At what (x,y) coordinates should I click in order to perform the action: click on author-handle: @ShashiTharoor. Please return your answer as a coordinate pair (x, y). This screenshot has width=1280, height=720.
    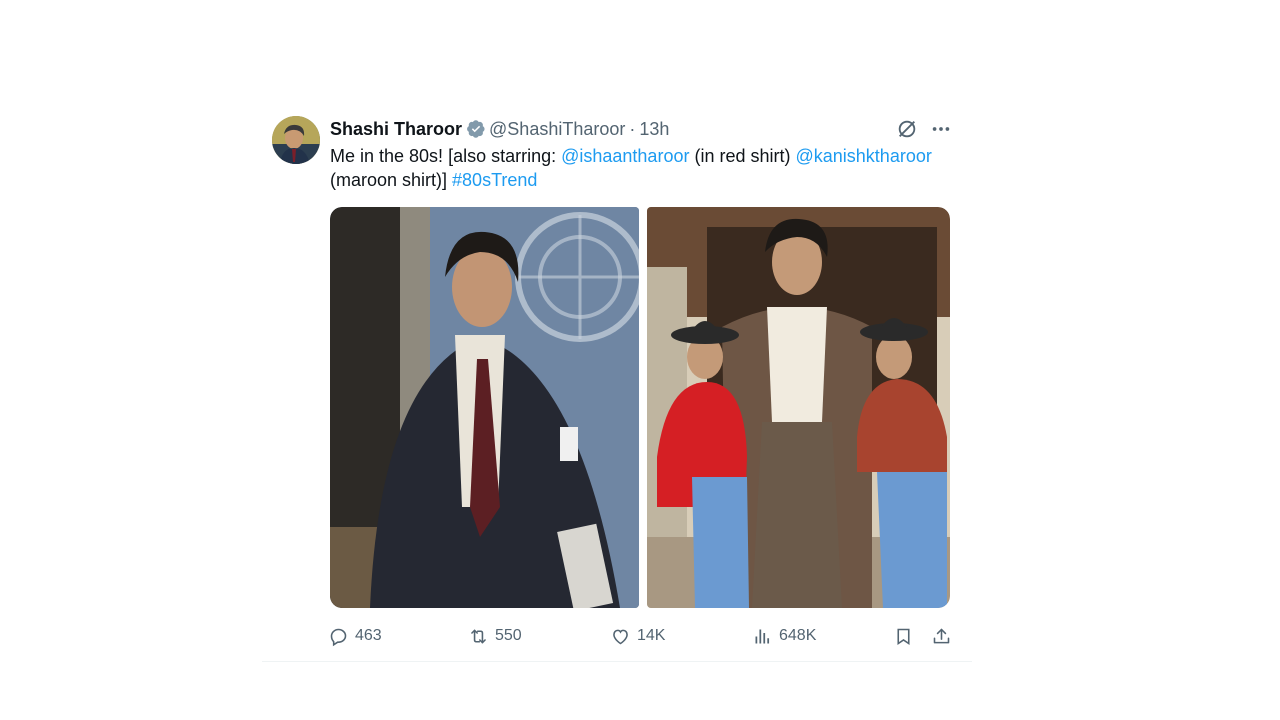
    Looking at the image, I should click on (557, 129).